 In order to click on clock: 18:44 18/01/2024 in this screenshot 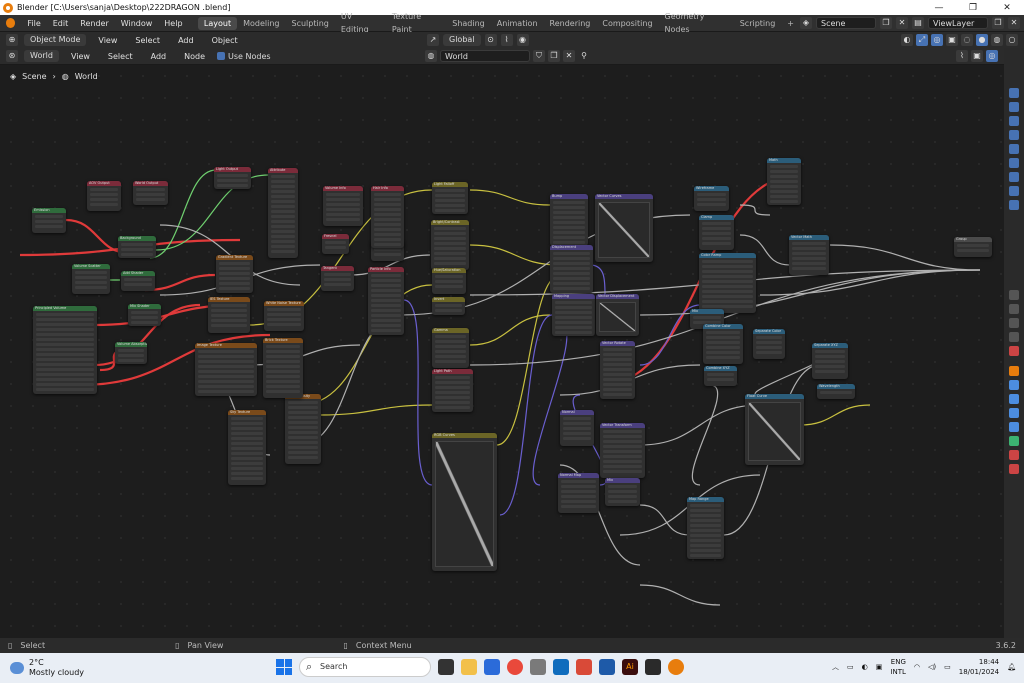, I will do `click(979, 667)`.